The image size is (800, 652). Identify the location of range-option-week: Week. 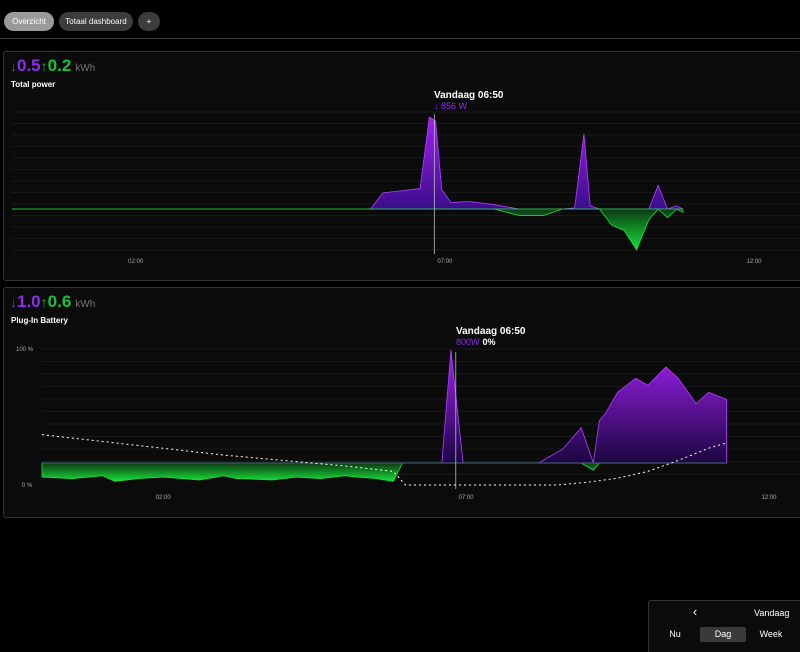
(771, 634).